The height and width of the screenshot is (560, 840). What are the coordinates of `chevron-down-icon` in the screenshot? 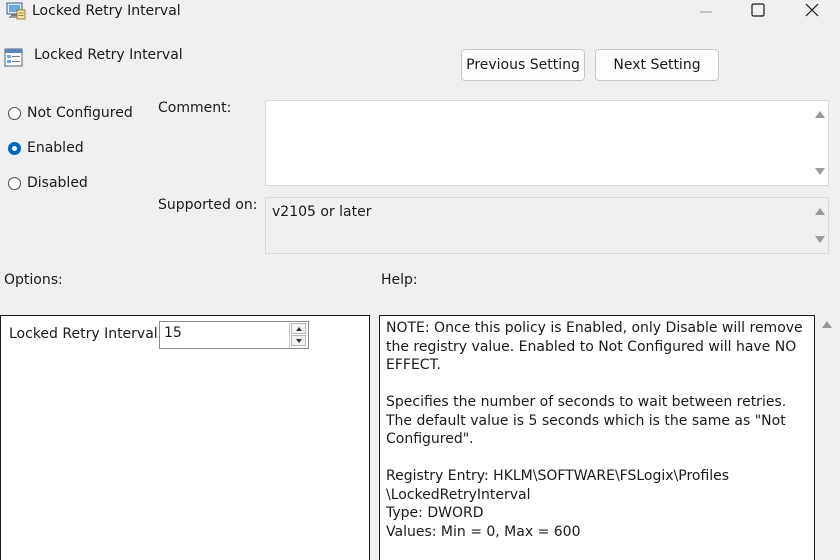 It's located at (298, 340).